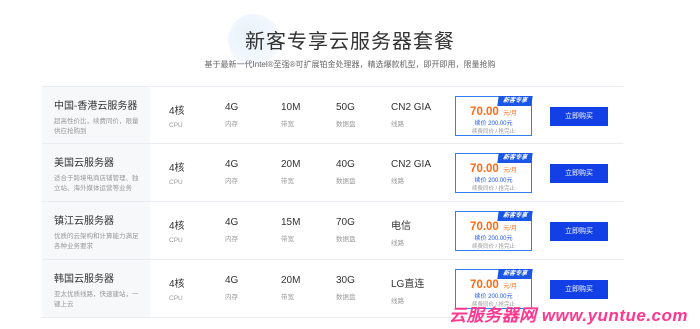  What do you see at coordinates (96, 288) in the screenshot?
I see `plan-name-cell: 韩国云服务器 亚太优质线路，快速建站，一键上云` at bounding box center [96, 288].